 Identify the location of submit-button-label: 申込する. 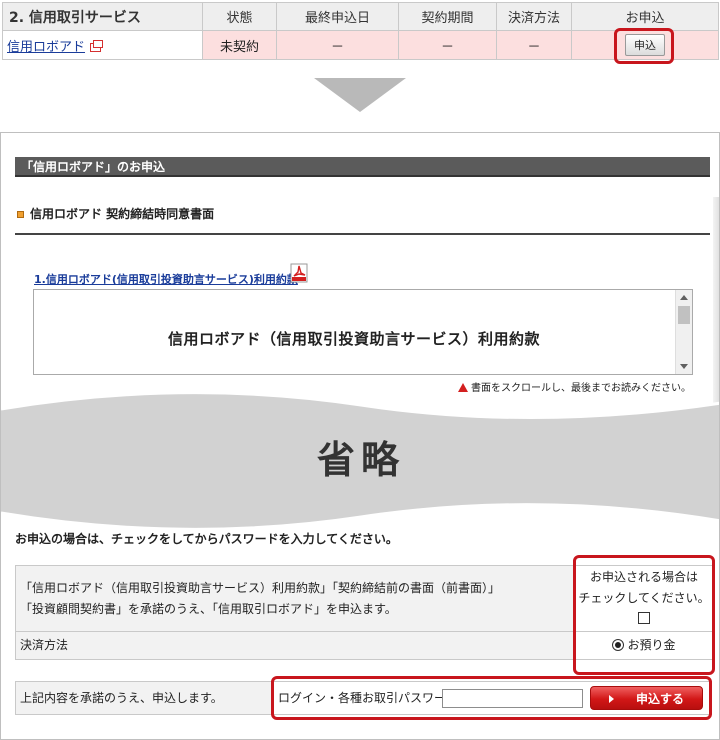
(659, 698).